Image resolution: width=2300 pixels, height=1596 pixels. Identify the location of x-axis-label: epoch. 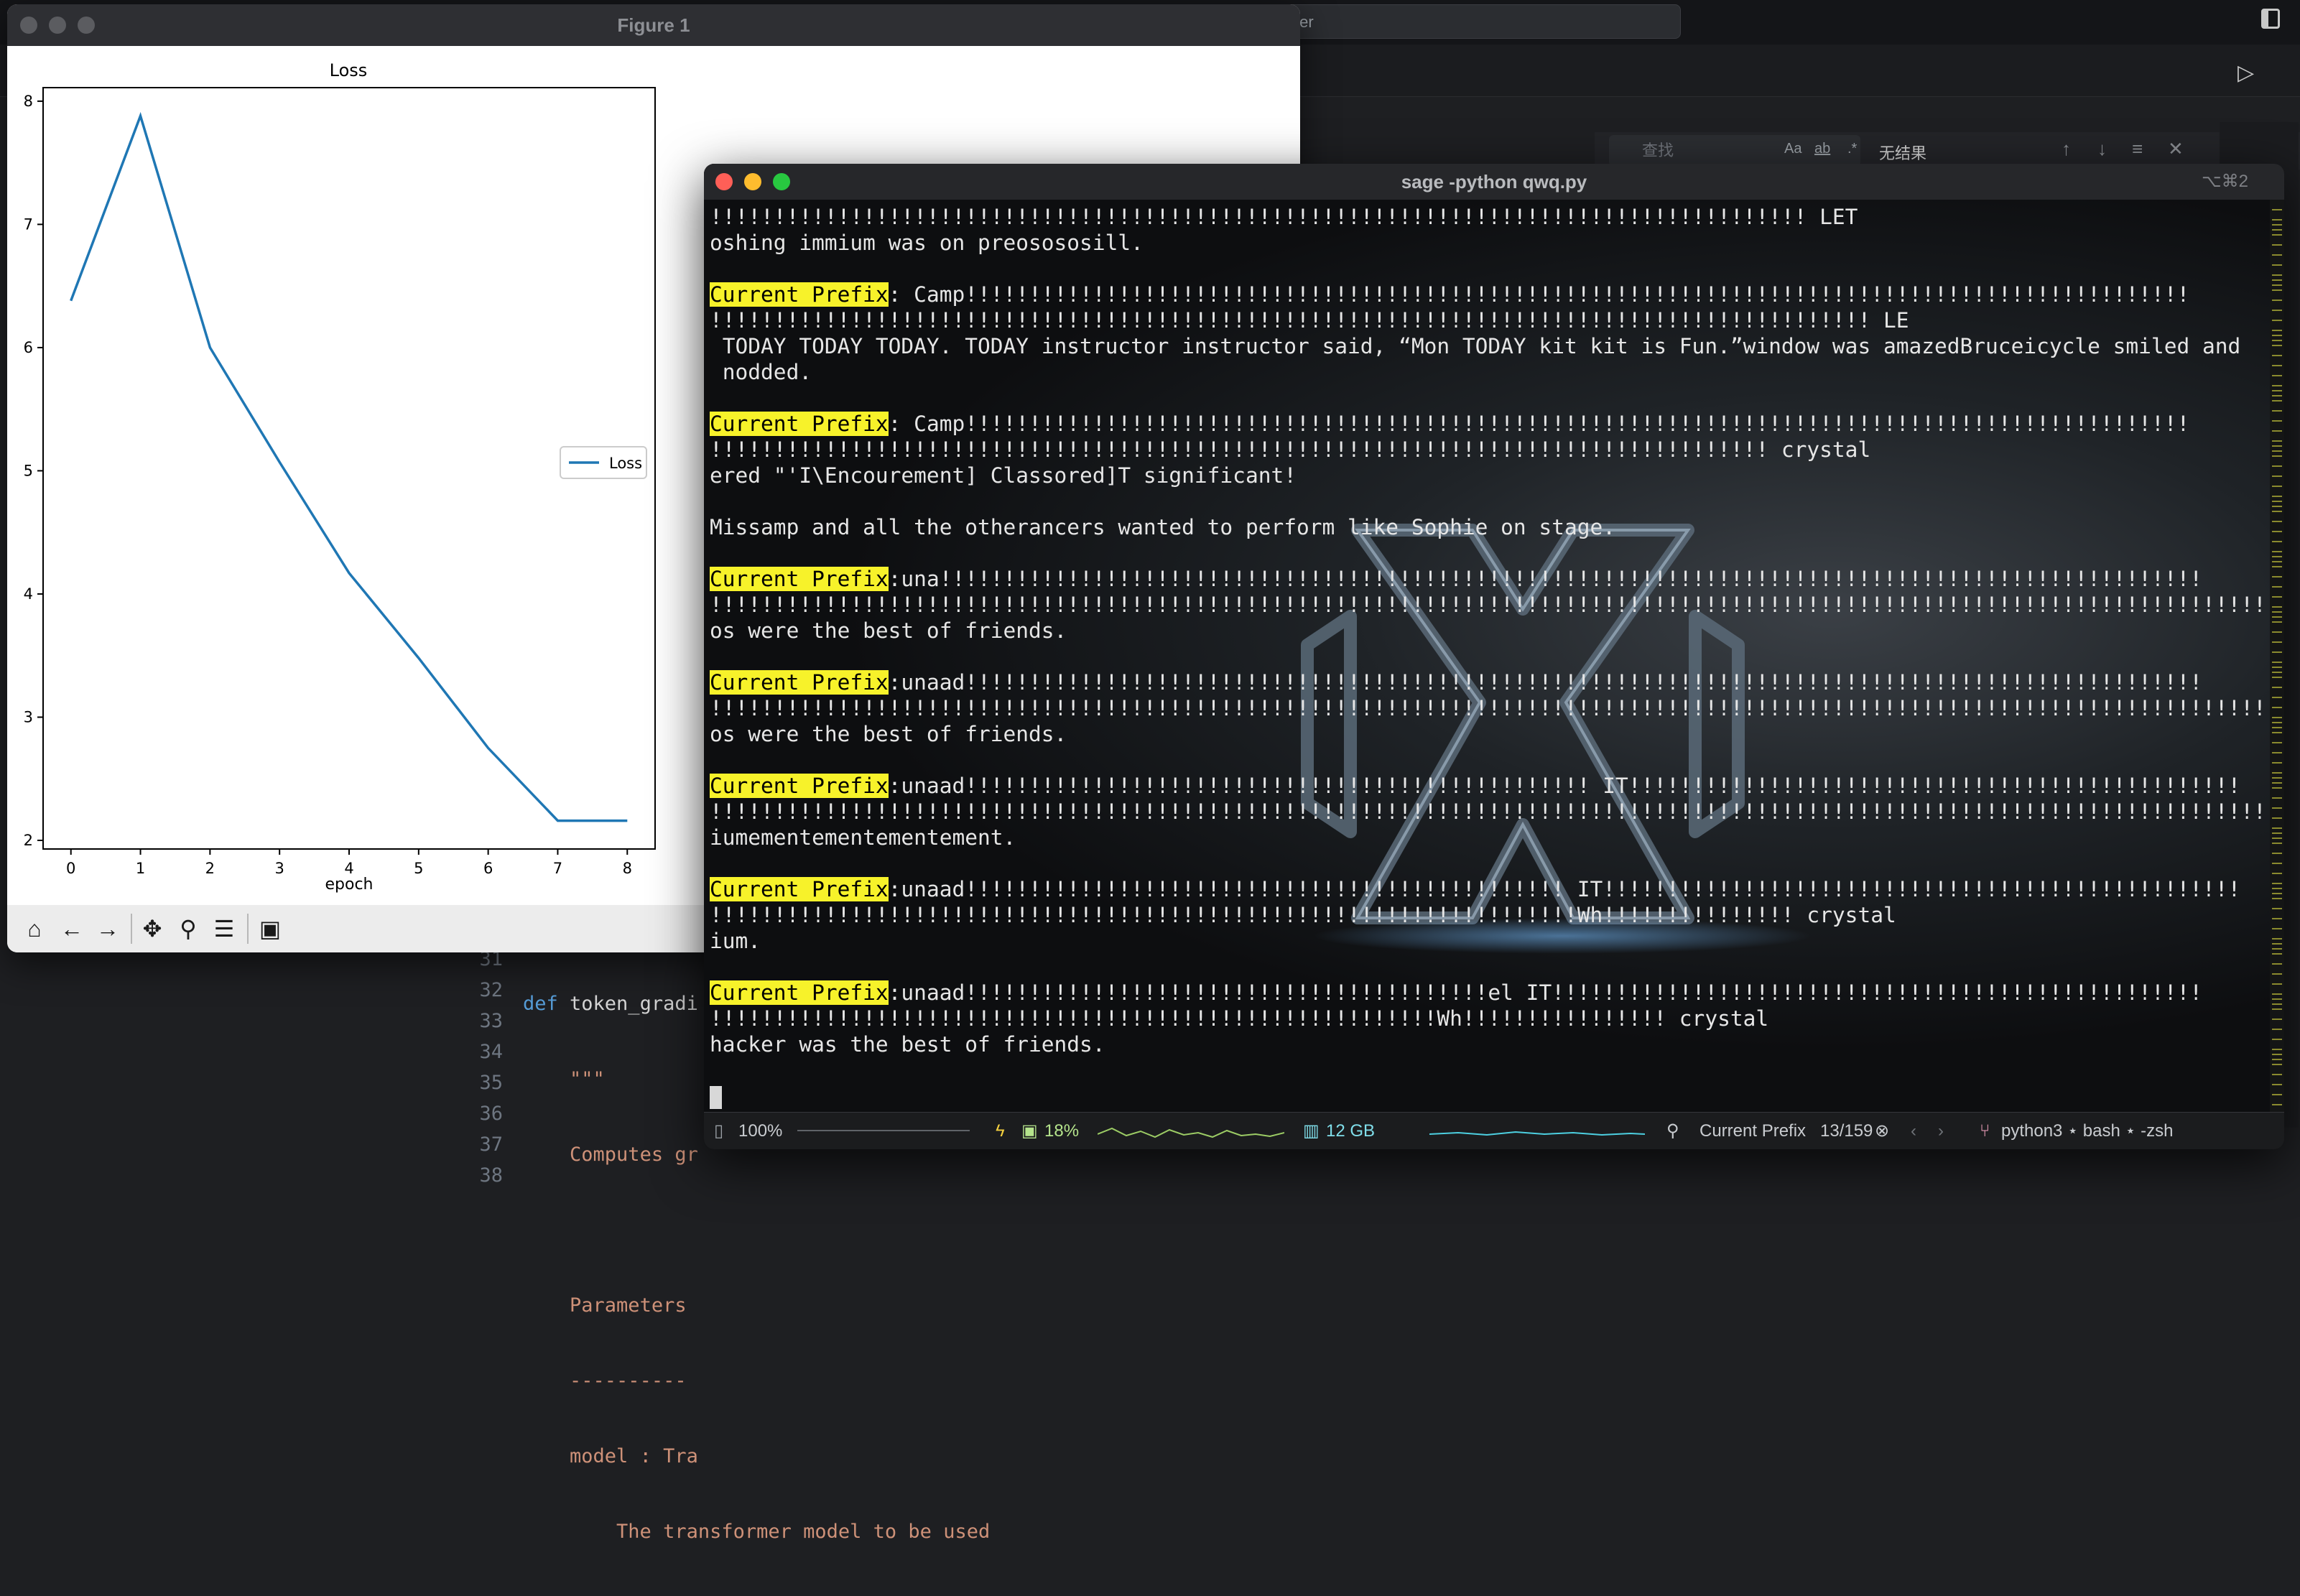
(349, 885).